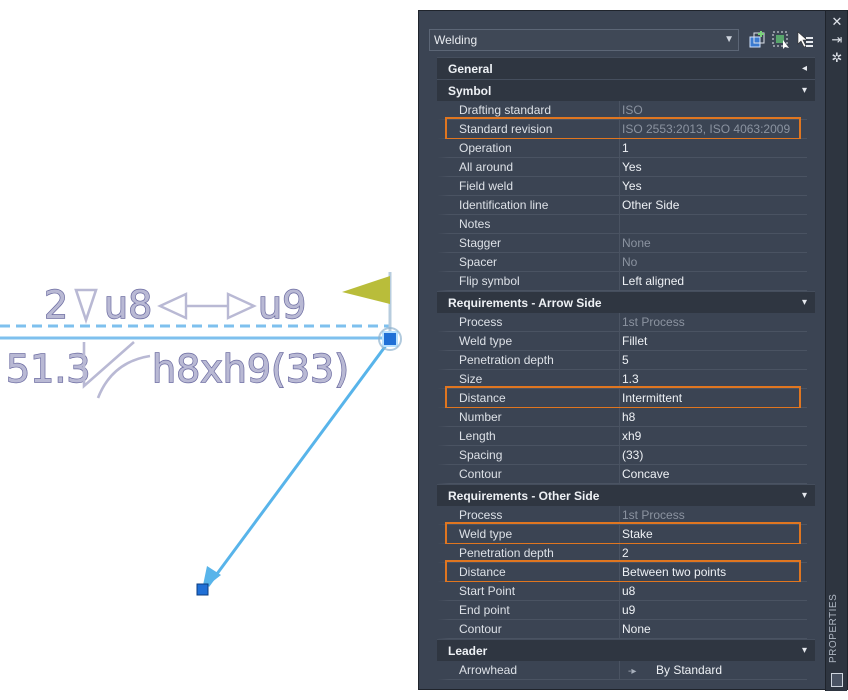 This screenshot has height=700, width=848. I want to click on property-value: ISO, so click(713, 110).